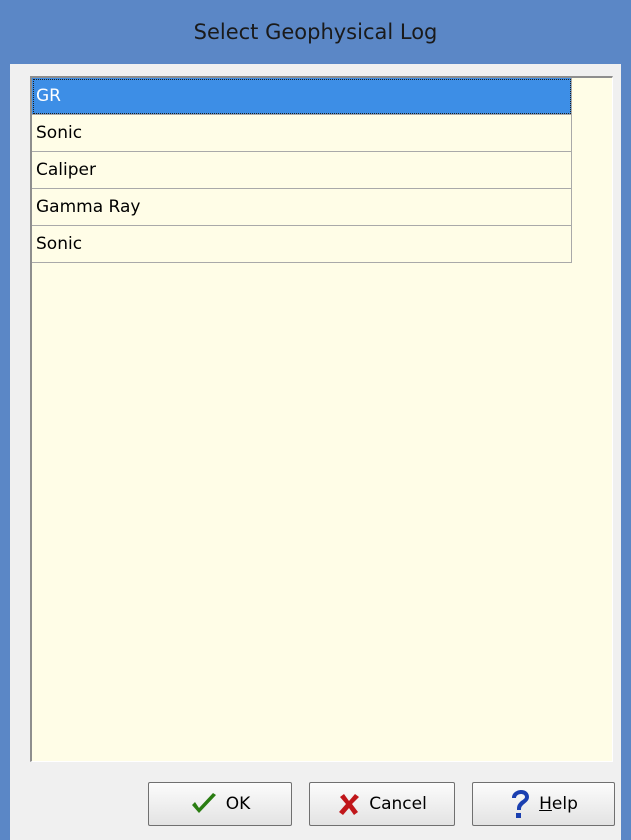  Describe the element at coordinates (238, 804) in the screenshot. I see `ok-button-label: OK` at that location.